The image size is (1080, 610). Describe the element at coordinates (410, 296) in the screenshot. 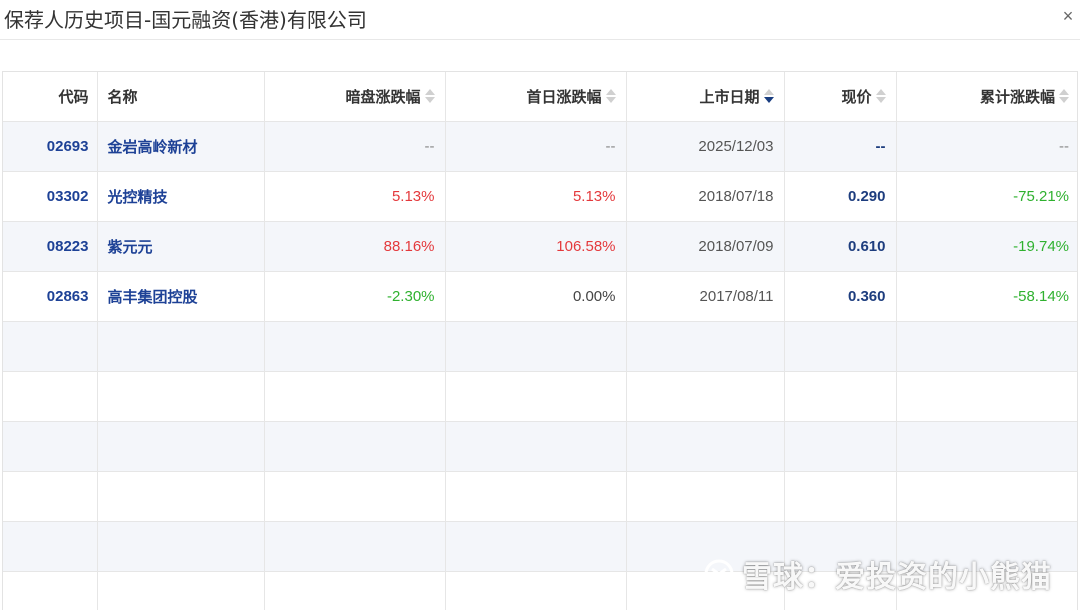

I see `grey-market-change: -2.30%` at that location.